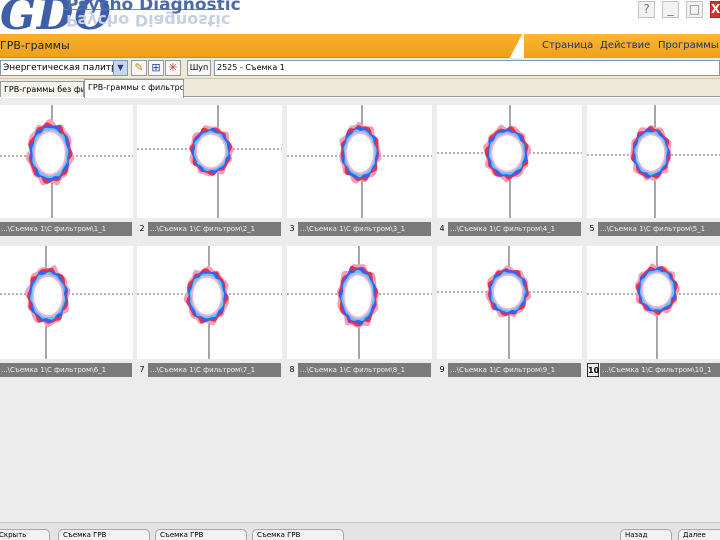 The height and width of the screenshot is (540, 720). Describe the element at coordinates (214, 370) in the screenshot. I see `gram-file-label: ...\Съемка 1\С фильтром\7_1` at that location.